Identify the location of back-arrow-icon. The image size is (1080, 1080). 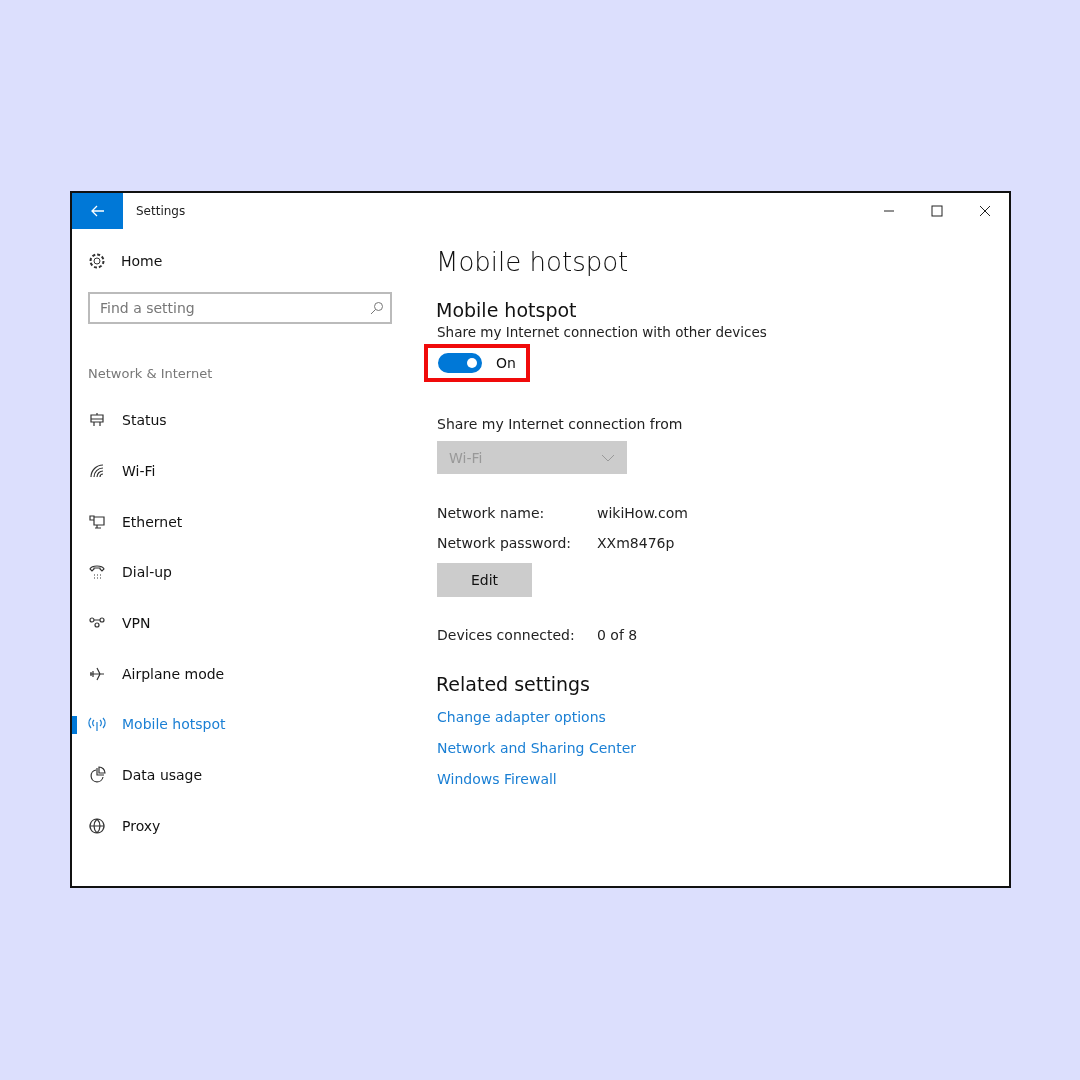
(97, 211).